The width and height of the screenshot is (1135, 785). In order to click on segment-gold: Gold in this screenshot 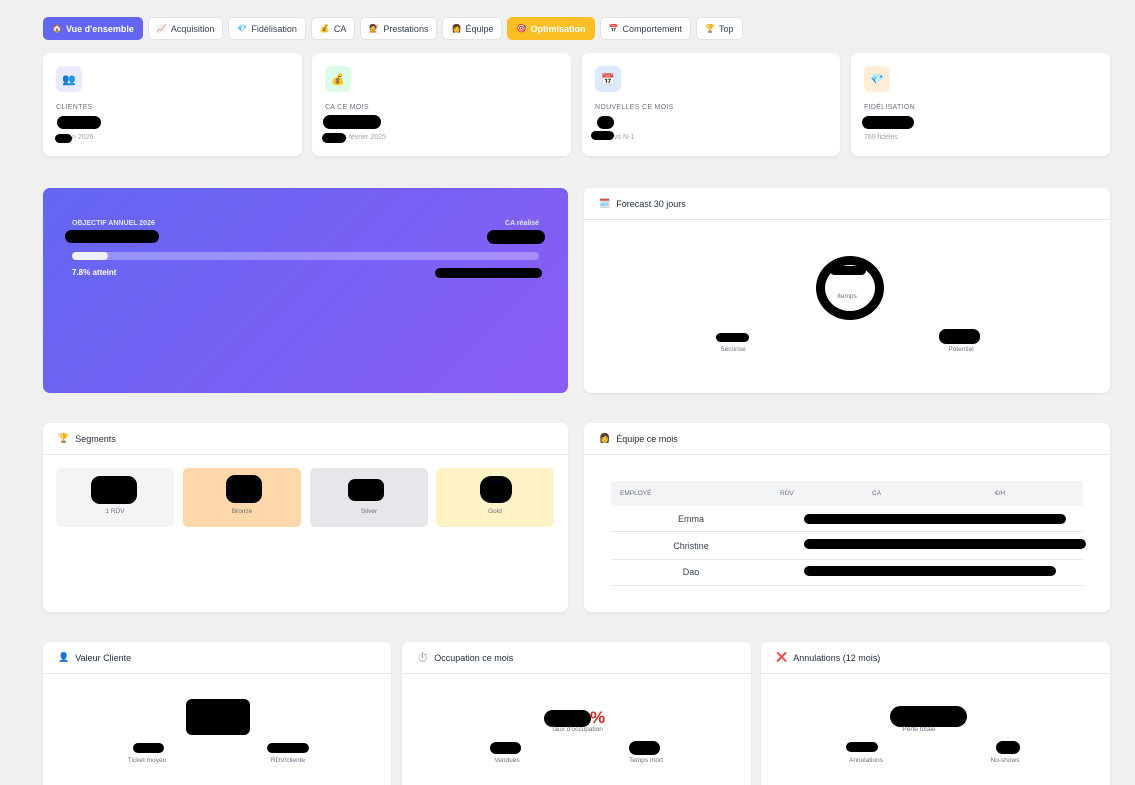, I will do `click(495, 497)`.